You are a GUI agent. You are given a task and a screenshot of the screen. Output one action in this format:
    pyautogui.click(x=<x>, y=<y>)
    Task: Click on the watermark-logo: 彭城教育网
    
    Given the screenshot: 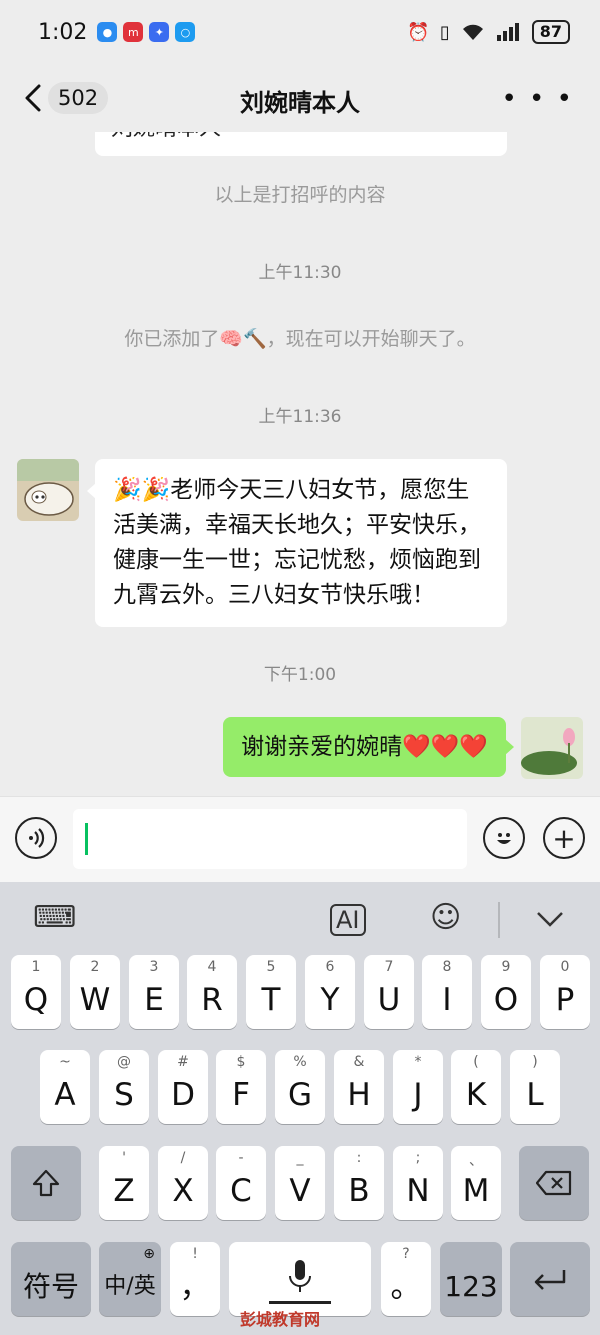 What is the action you would take?
    pyautogui.click(x=280, y=1319)
    